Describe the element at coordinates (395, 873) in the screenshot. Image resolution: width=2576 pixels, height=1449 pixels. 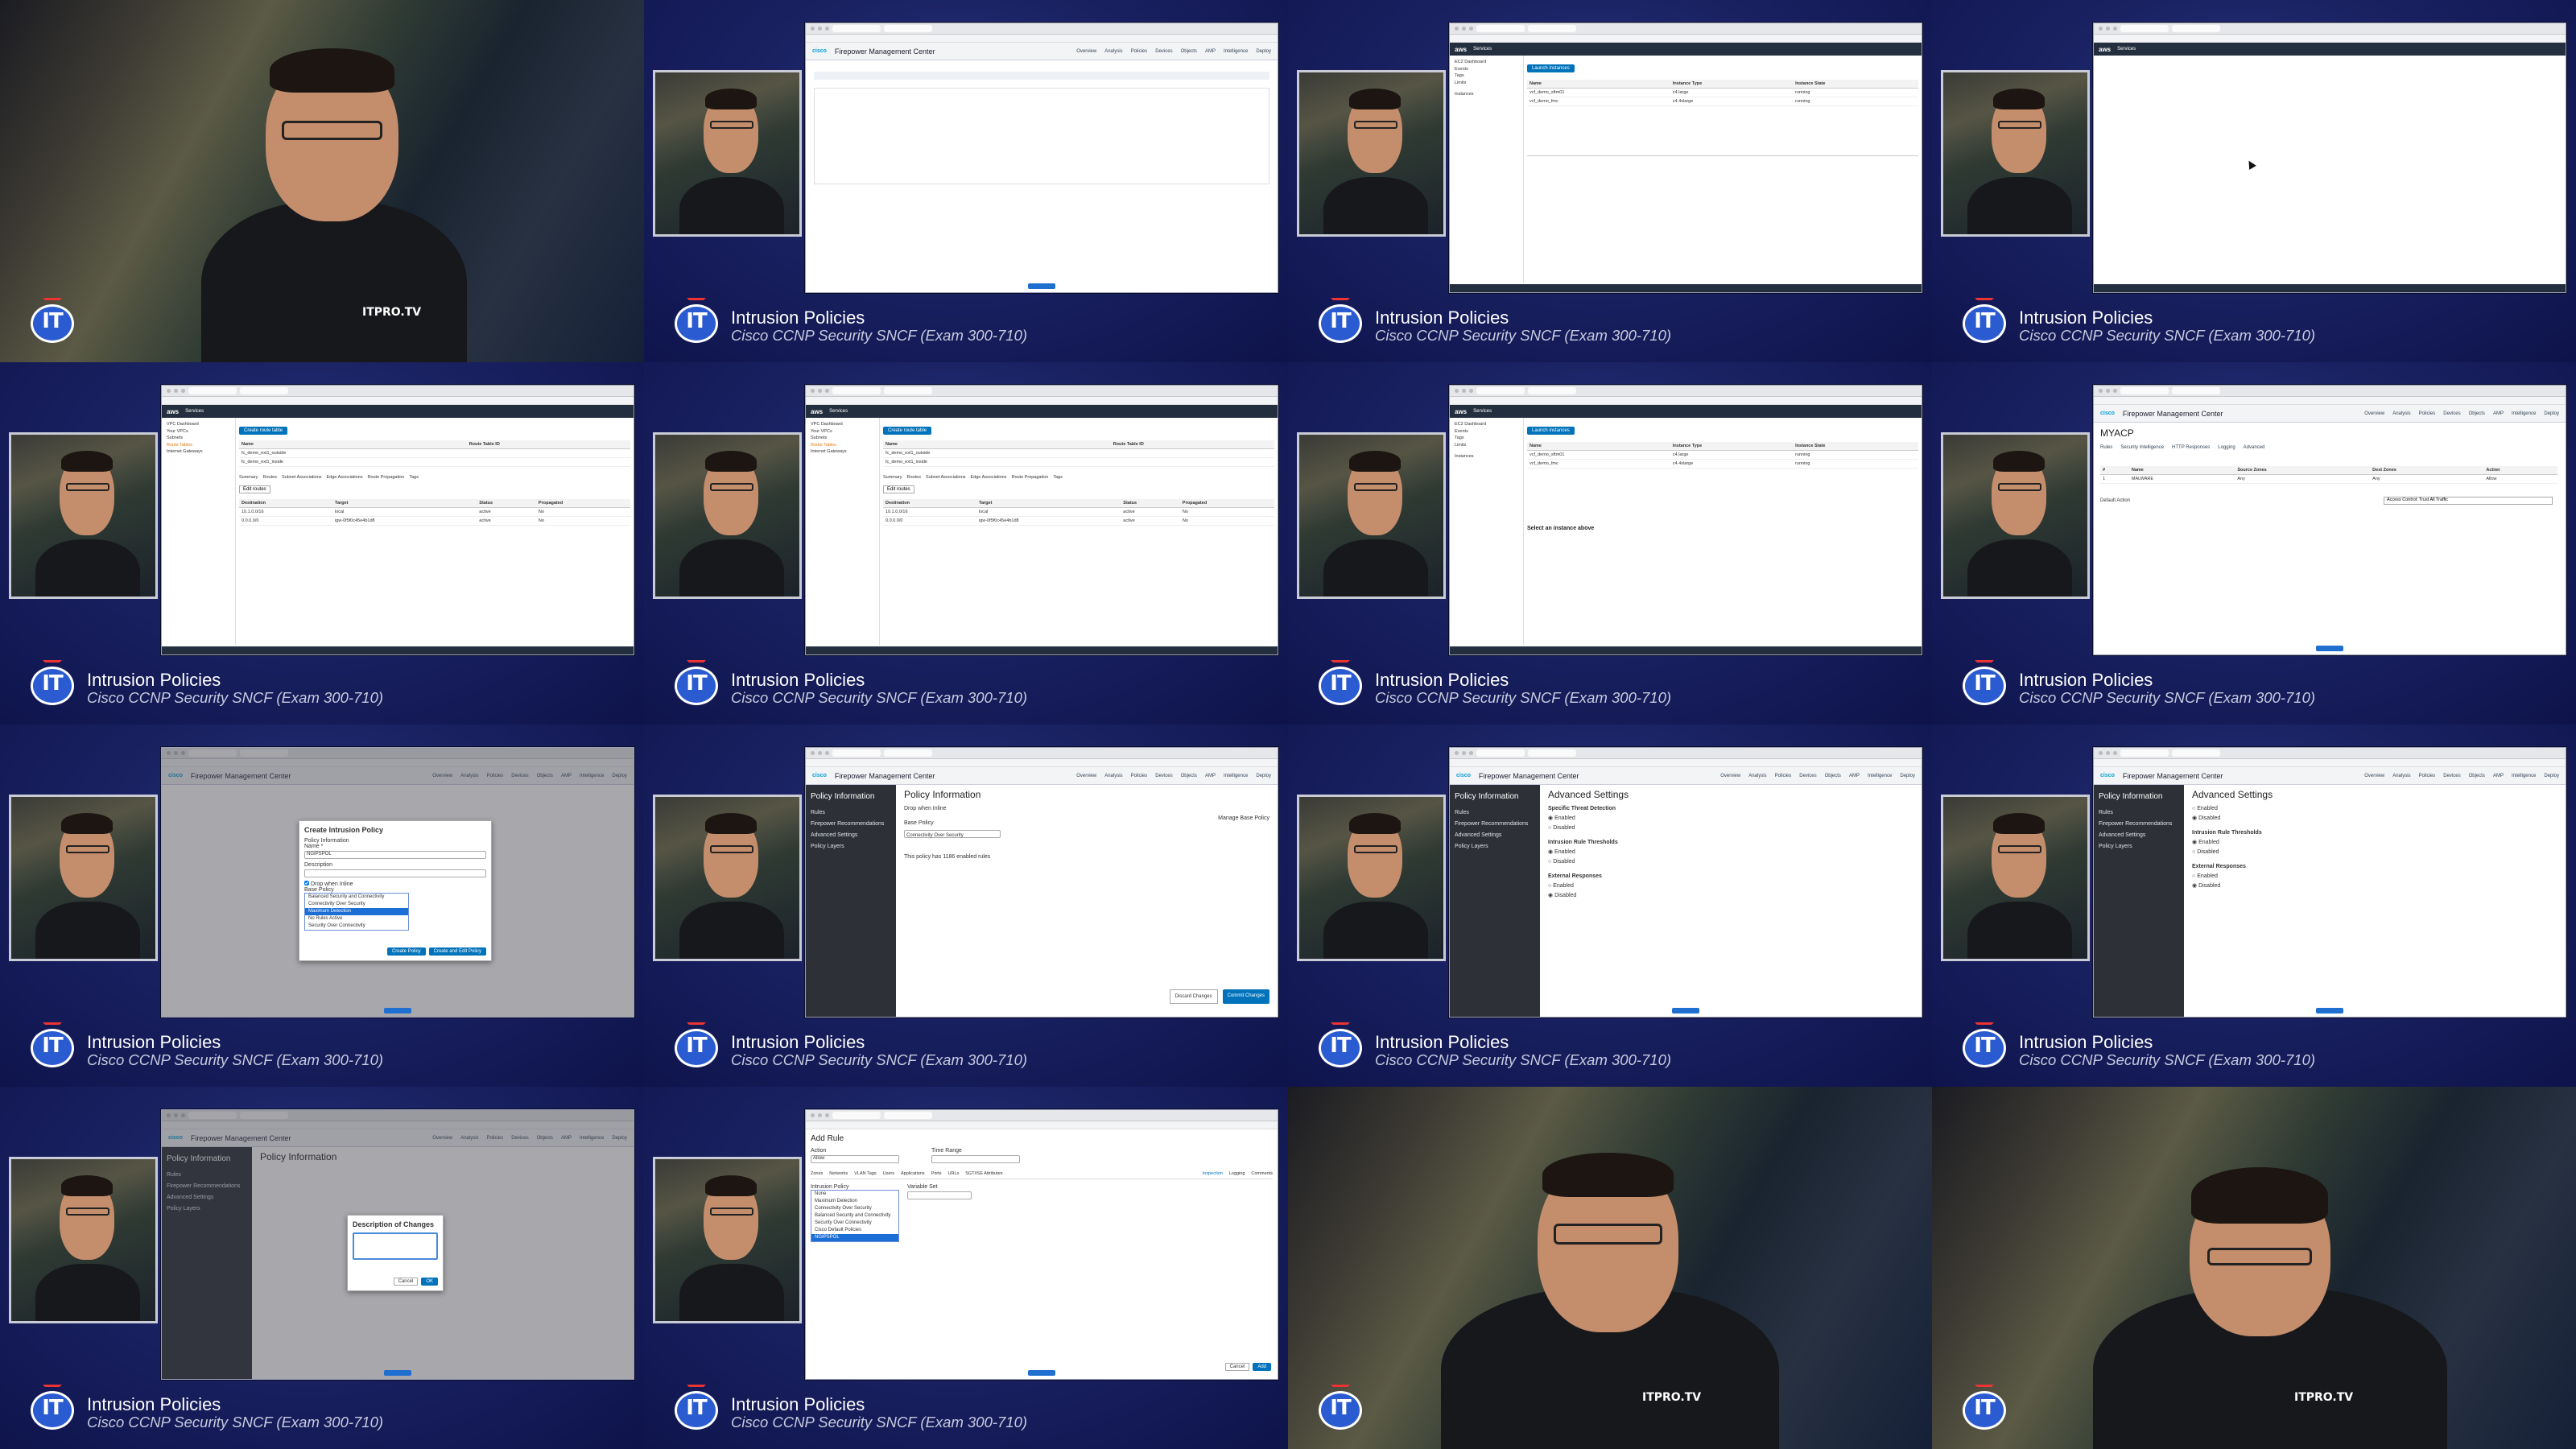
I see `description-input` at that location.